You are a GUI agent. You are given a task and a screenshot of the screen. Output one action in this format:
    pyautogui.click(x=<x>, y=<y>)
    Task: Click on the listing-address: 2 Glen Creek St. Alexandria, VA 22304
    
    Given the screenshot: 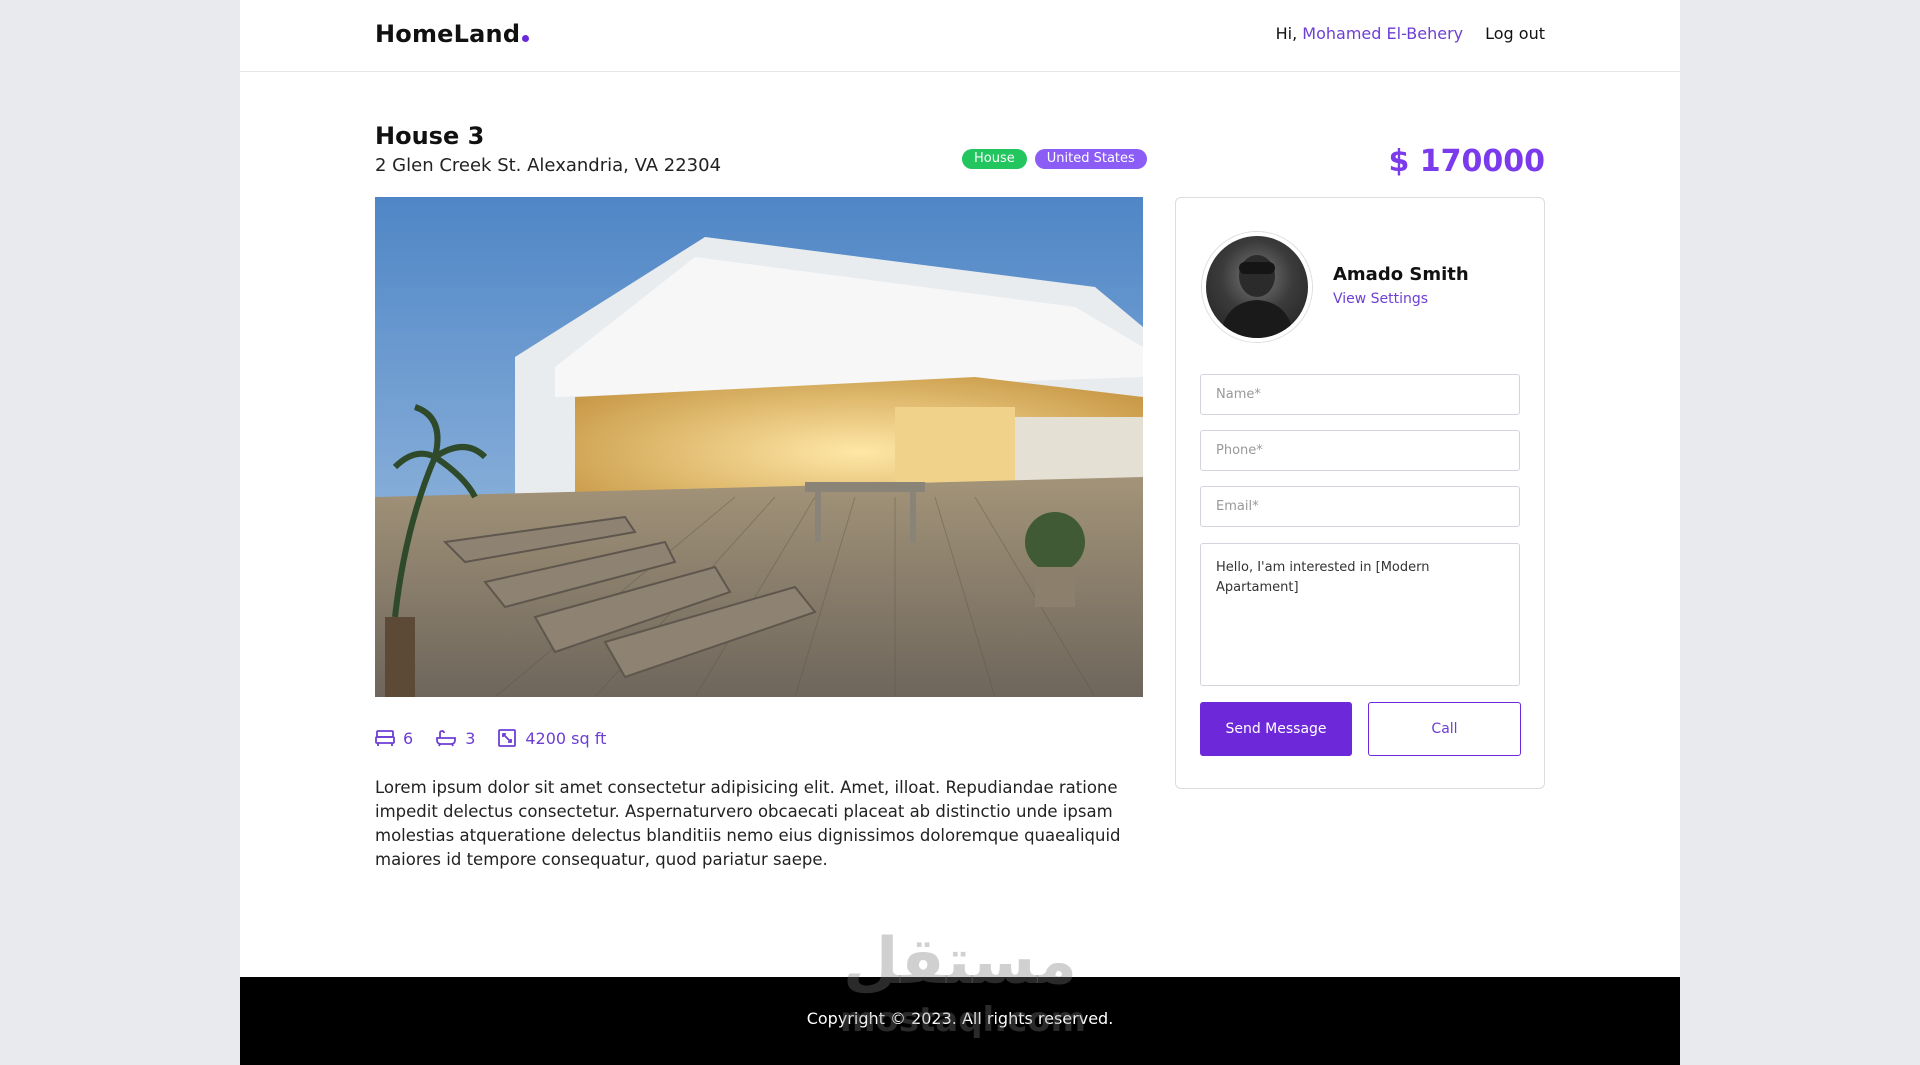 What is the action you would take?
    pyautogui.click(x=548, y=165)
    